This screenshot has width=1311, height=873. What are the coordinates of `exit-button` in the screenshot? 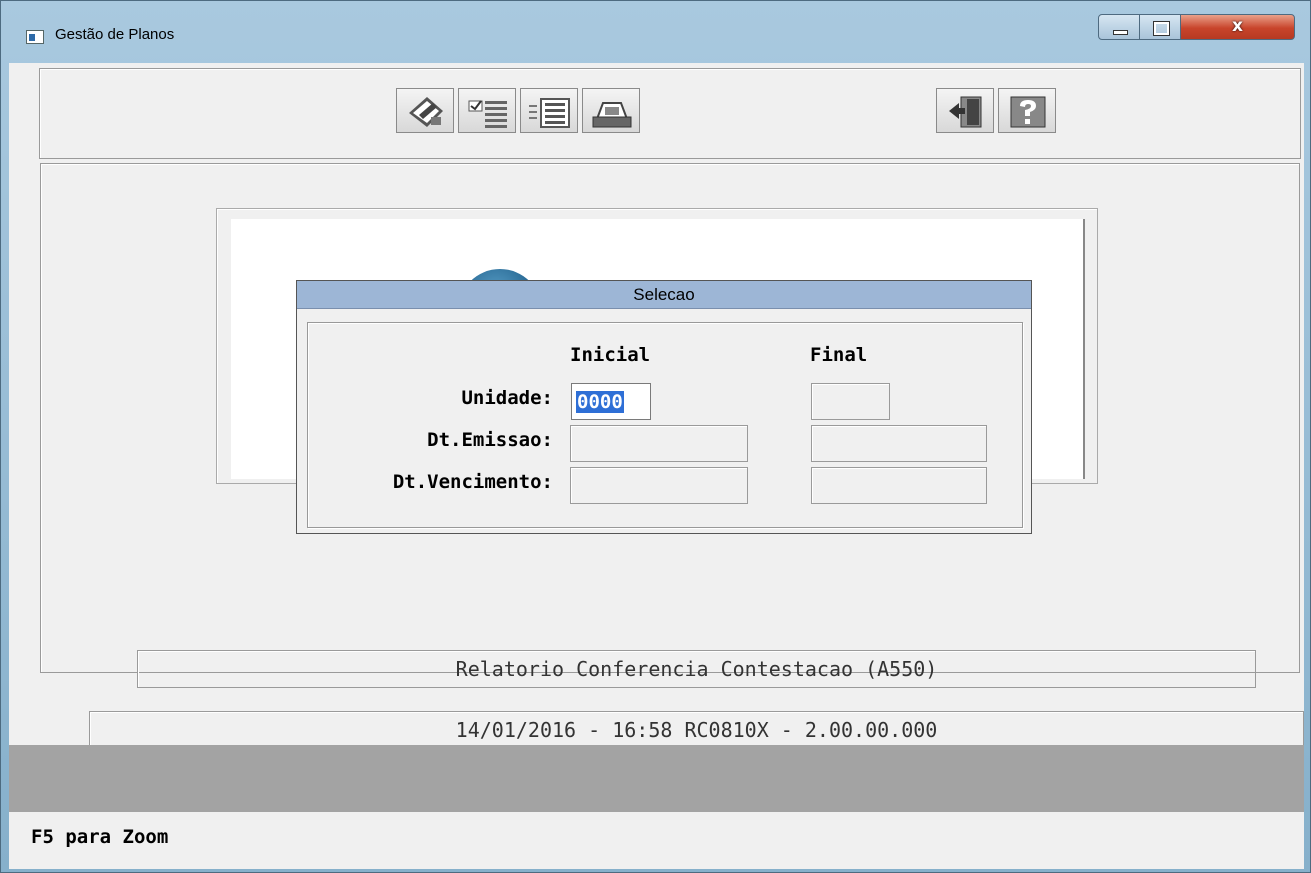 It's located at (965, 110).